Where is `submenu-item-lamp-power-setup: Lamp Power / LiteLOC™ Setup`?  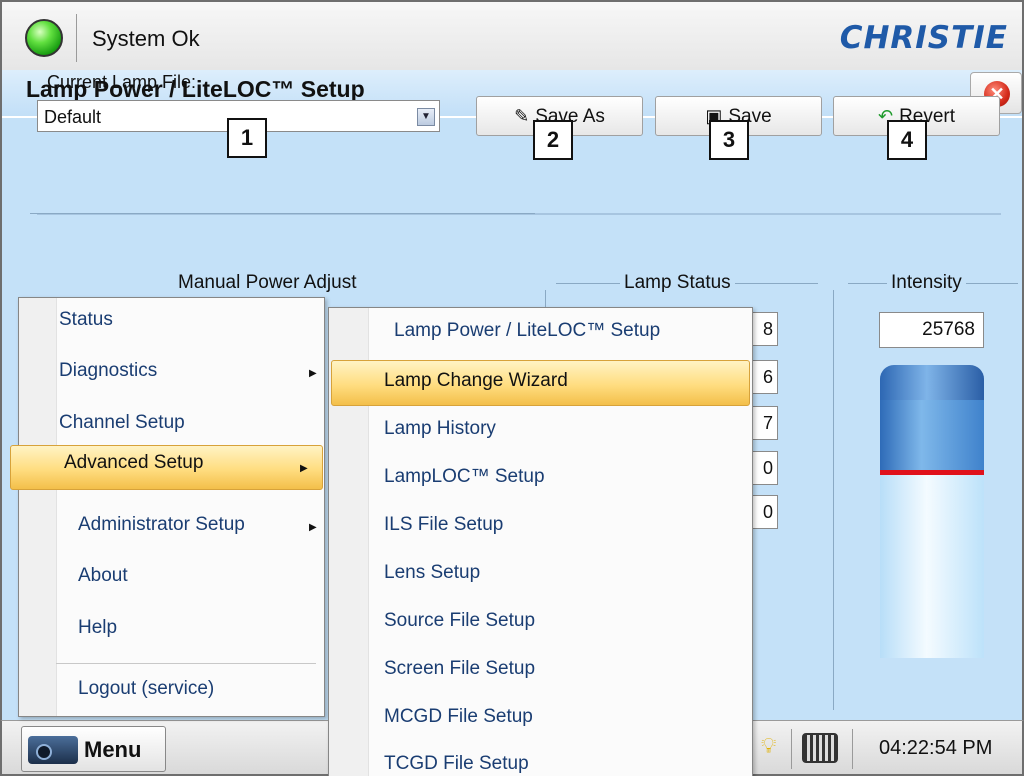 submenu-item-lamp-power-setup: Lamp Power / LiteLOC™ Setup is located at coordinates (527, 331).